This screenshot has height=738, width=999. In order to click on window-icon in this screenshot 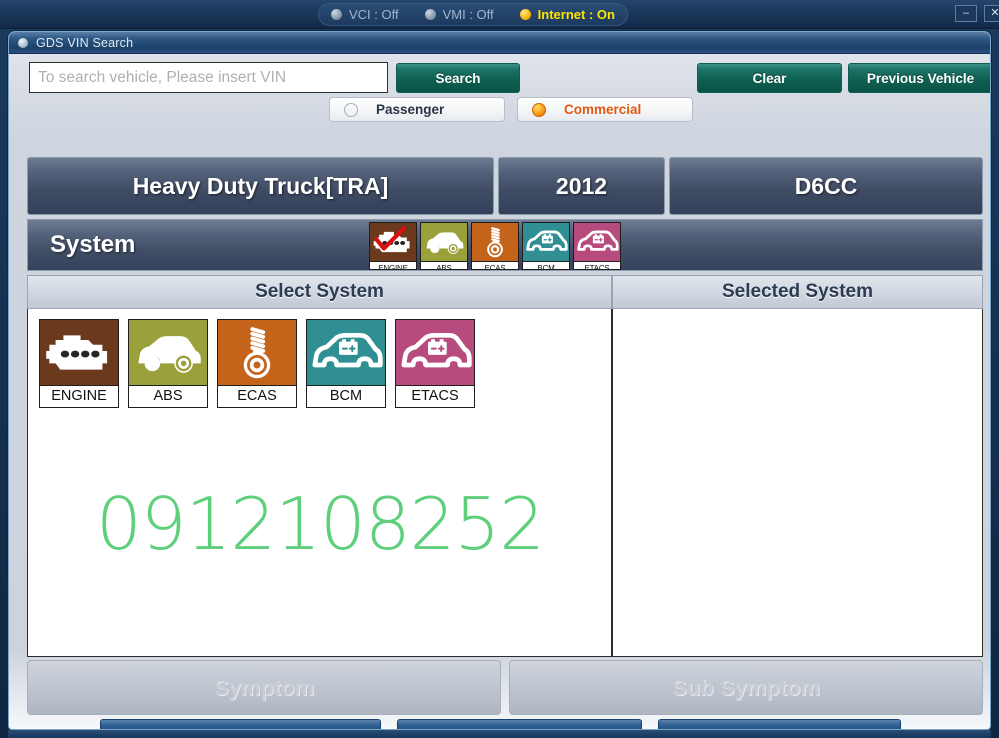, I will do `click(23, 42)`.